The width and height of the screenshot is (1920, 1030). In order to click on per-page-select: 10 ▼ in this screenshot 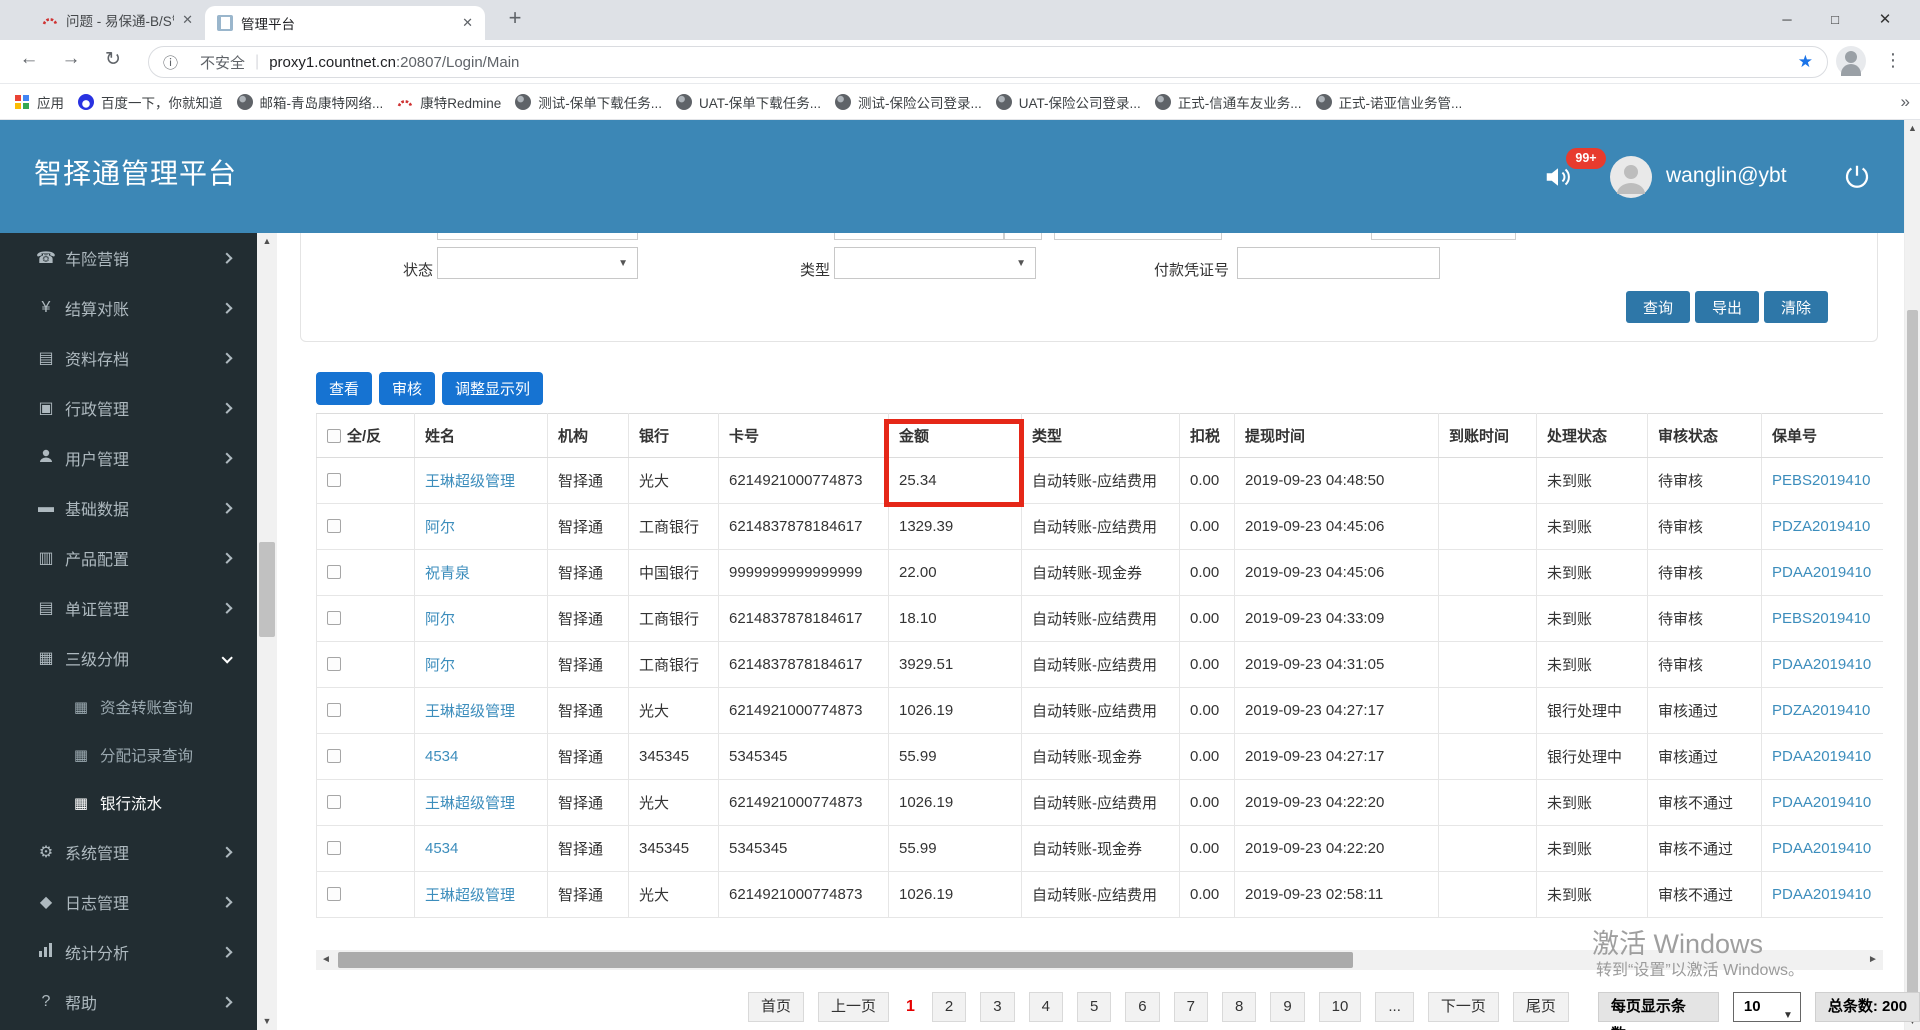, I will do `click(1766, 1007)`.